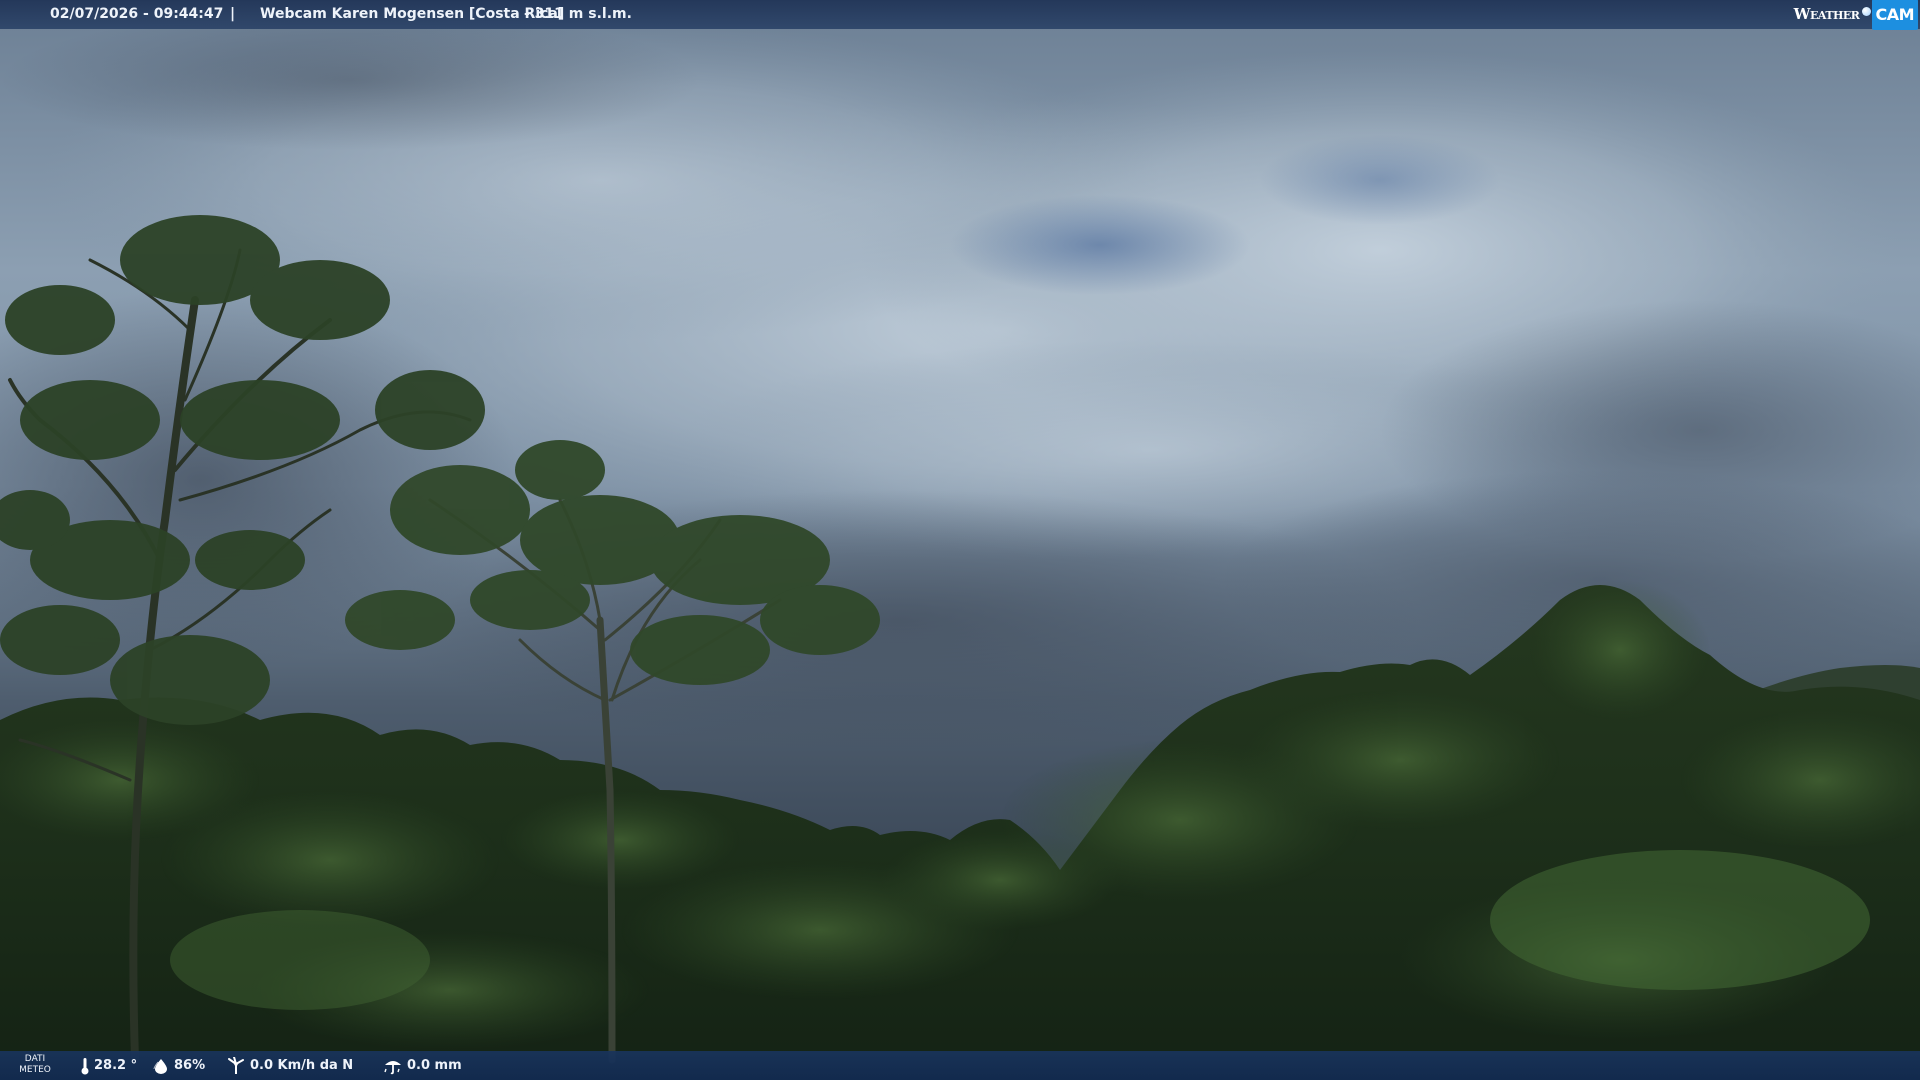  What do you see at coordinates (392, 1067) in the screenshot?
I see `rain-icon` at bounding box center [392, 1067].